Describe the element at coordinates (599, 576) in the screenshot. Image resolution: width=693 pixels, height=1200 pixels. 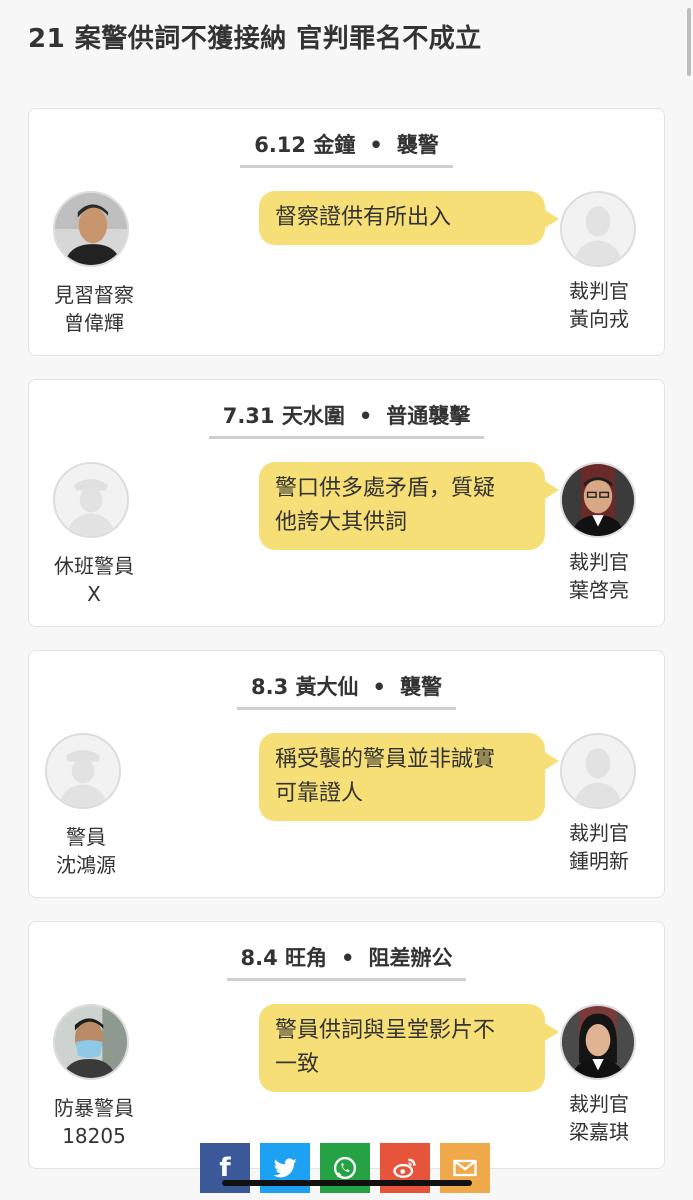
I see `magistrate-label: 裁判官 葉啓亮` at that location.